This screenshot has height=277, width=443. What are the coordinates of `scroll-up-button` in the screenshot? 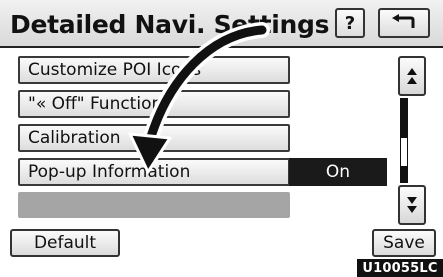 It's located at (412, 76).